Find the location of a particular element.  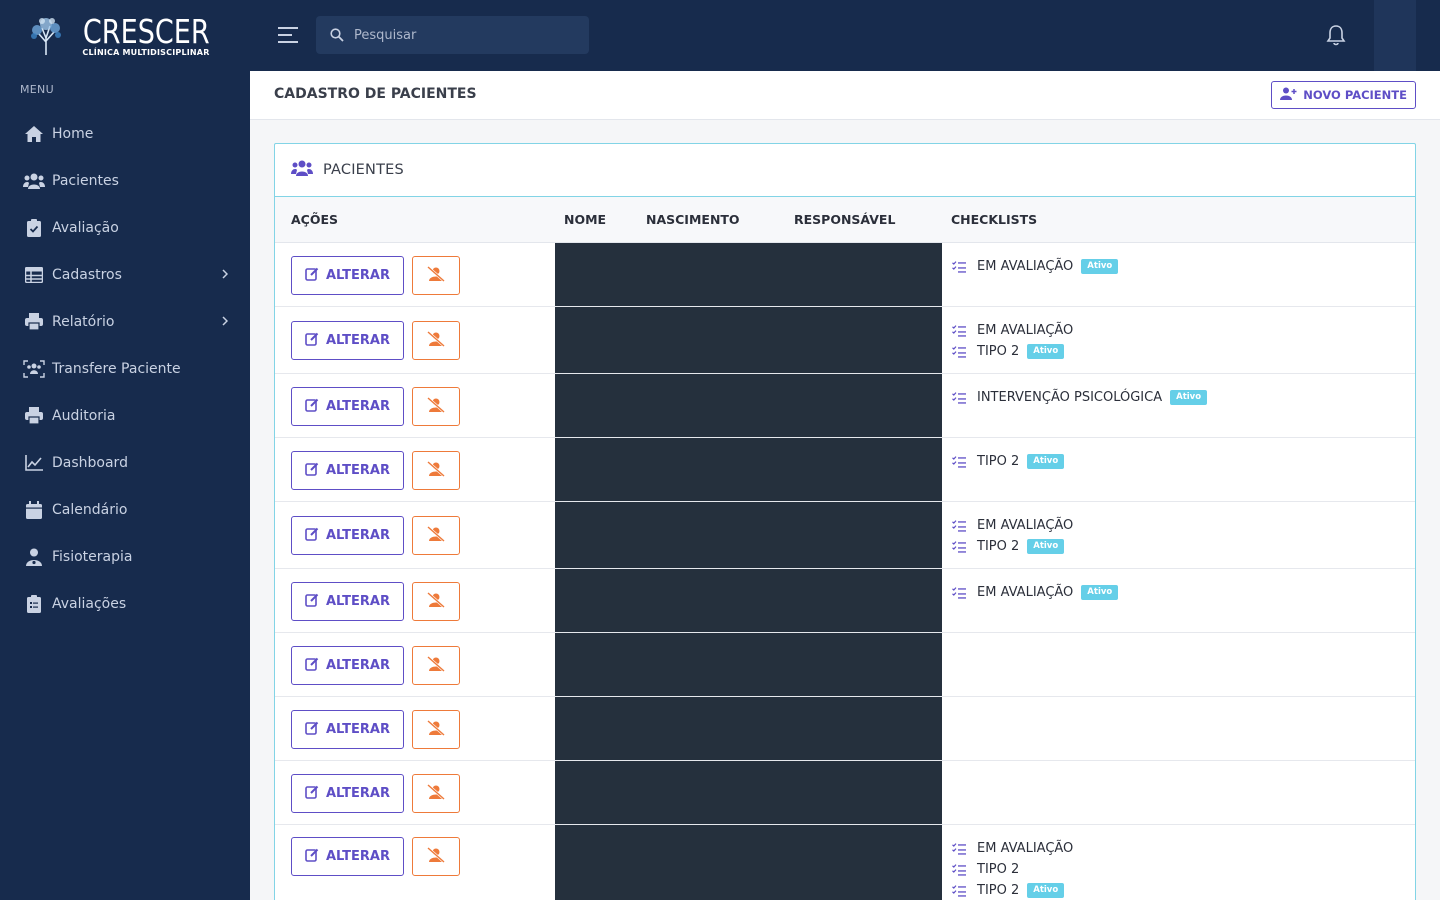

table-row: ALTERAR EM AVALIAÇÃO TIPO 2 TIPO 2 Ativo is located at coordinates (845, 862).